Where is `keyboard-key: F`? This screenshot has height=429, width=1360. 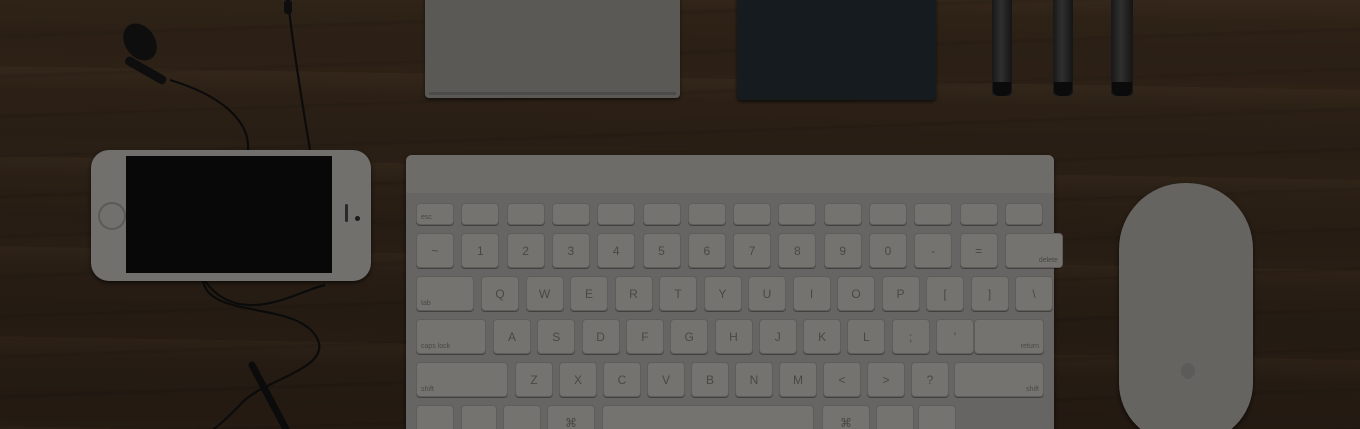
keyboard-key: F is located at coordinates (644, 336).